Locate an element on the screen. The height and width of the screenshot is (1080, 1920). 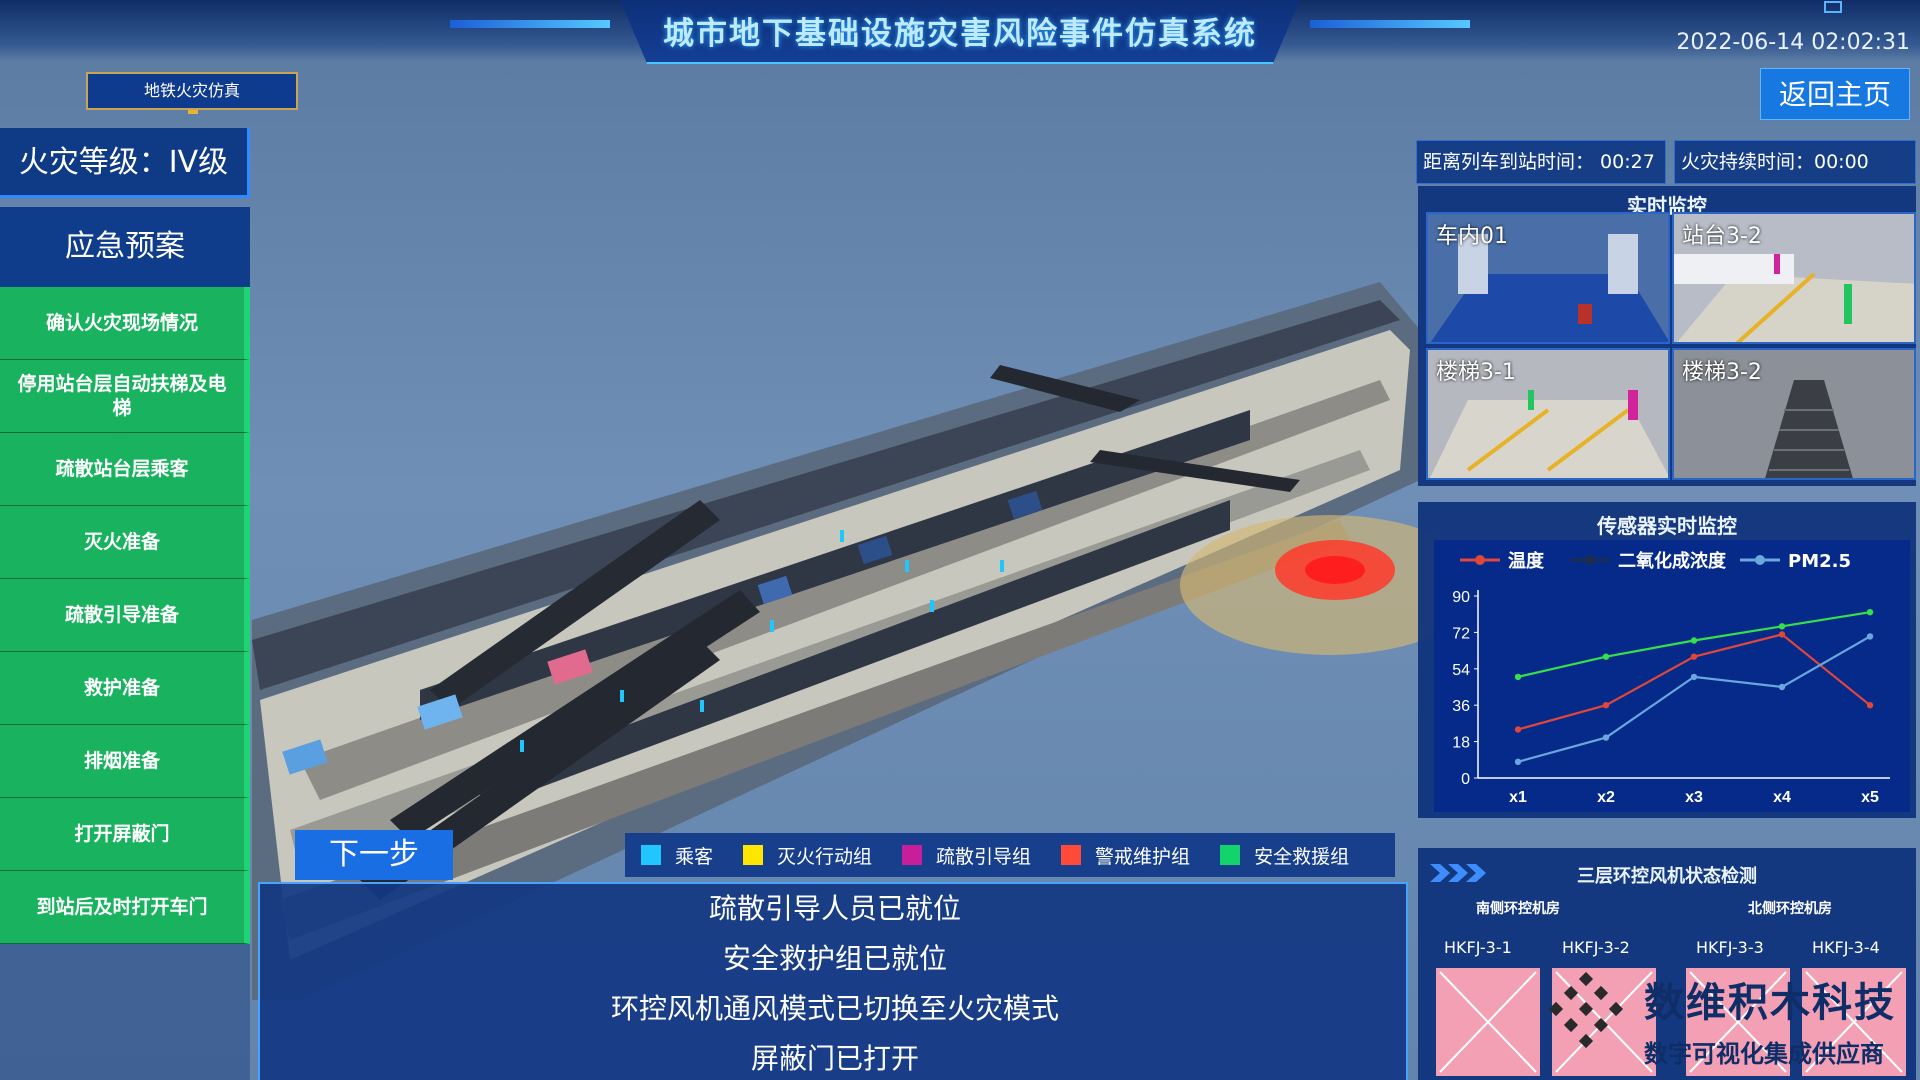
legend-label: 警戒维护组 is located at coordinates (1143, 856).